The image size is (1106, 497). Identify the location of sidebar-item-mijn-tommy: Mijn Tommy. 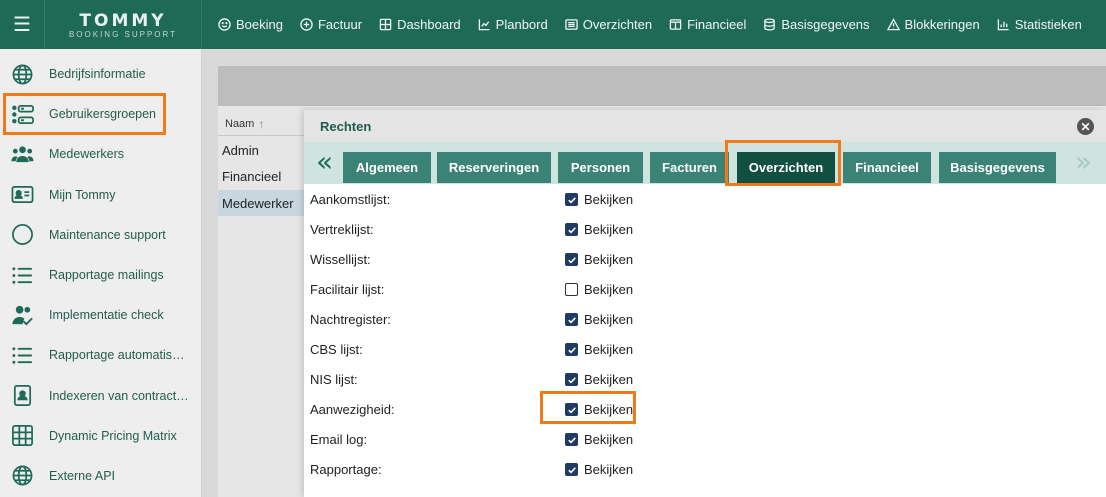
(100, 195).